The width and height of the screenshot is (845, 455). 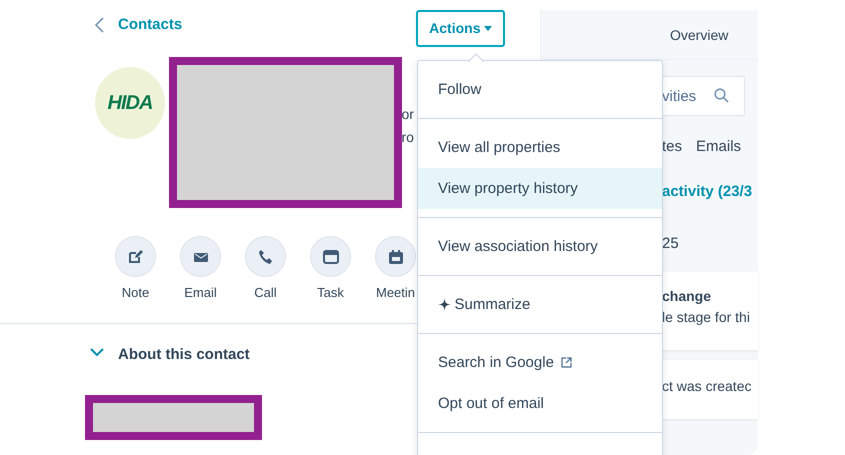 What do you see at coordinates (488, 28) in the screenshot?
I see `caret-icon` at bounding box center [488, 28].